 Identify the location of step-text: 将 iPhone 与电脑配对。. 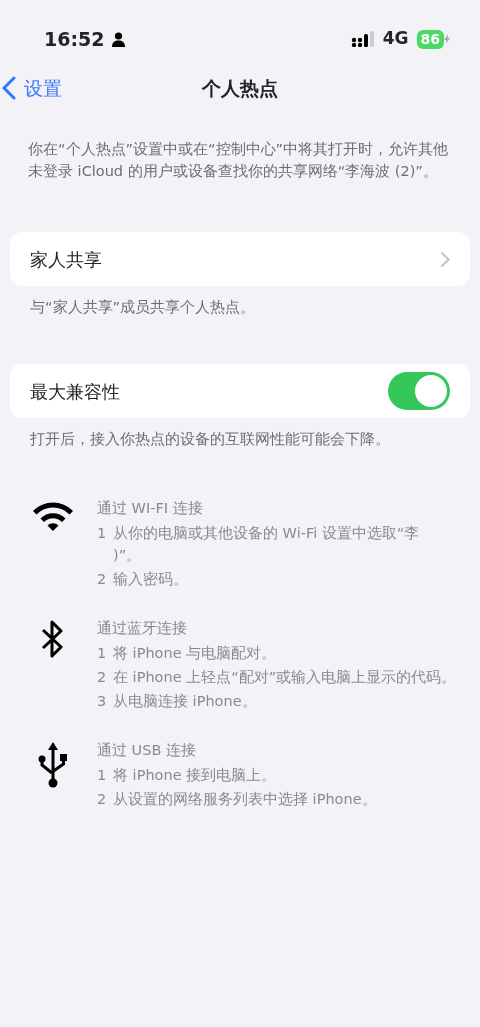
(195, 653).